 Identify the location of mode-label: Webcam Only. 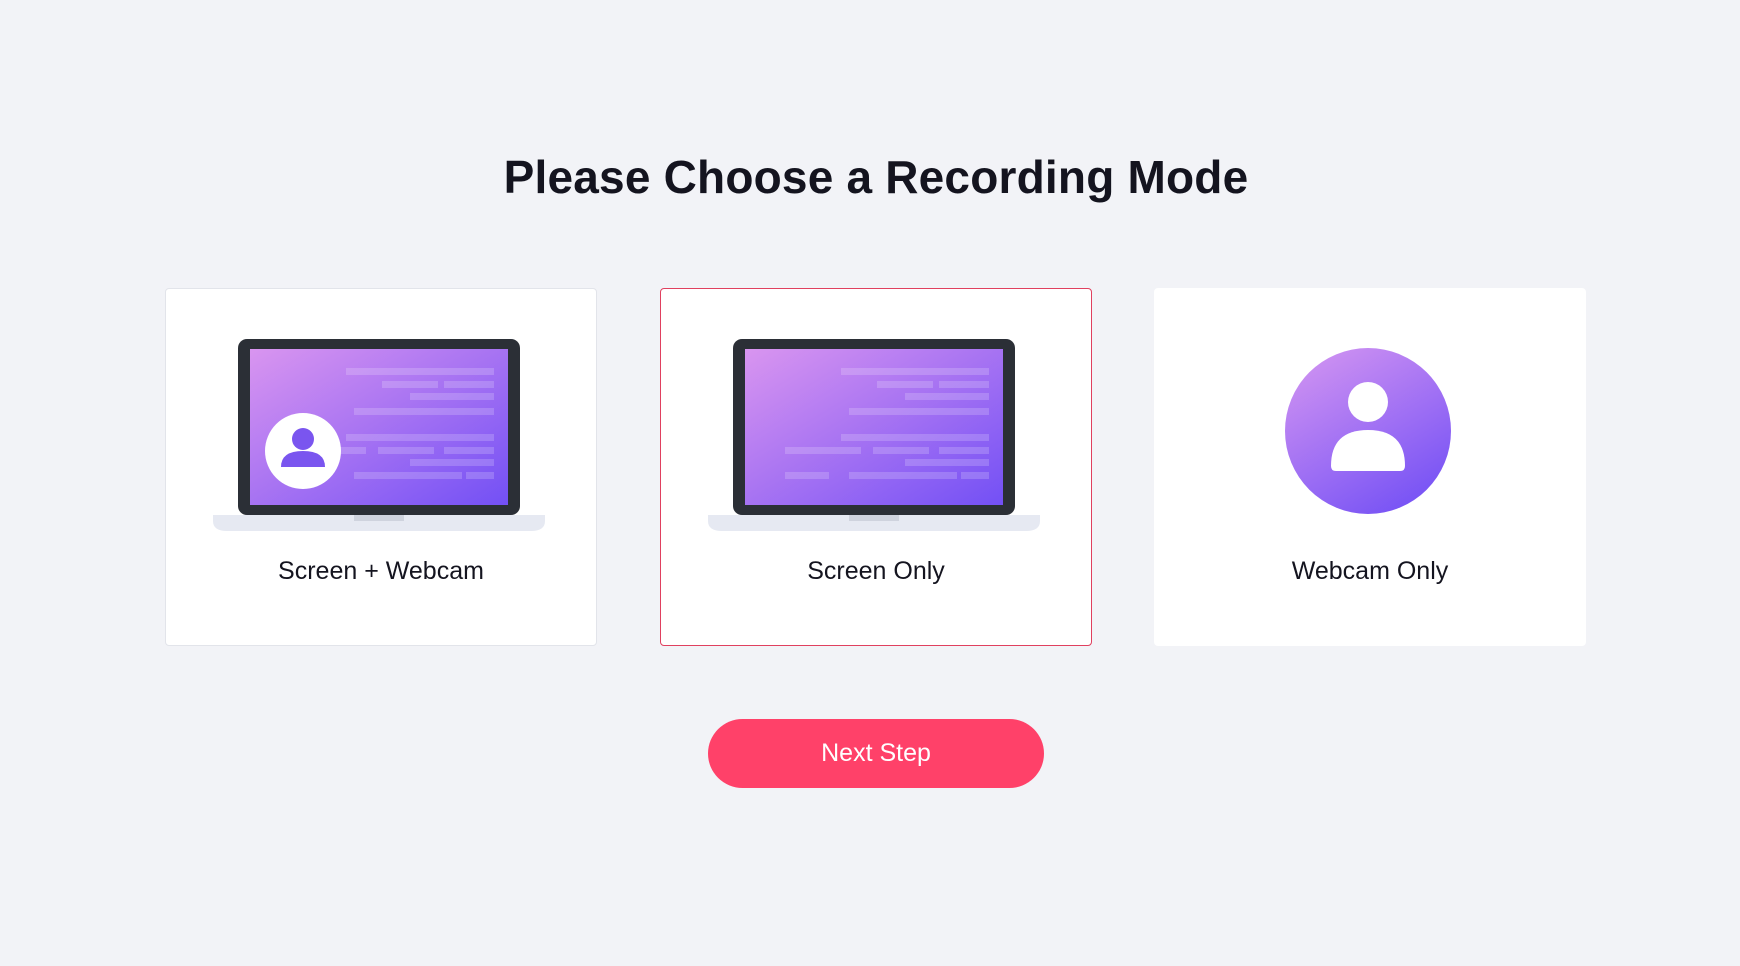
(1370, 571).